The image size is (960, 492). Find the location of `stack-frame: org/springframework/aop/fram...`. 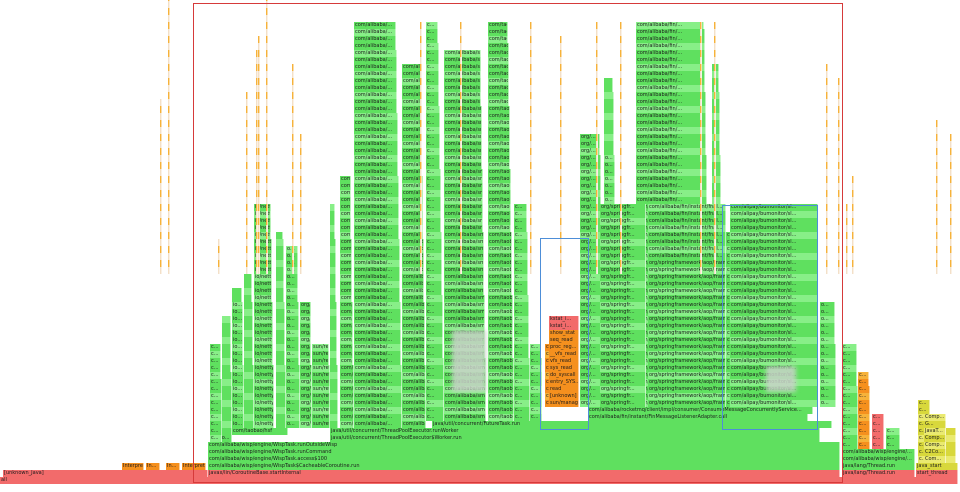

stack-frame: org/springframework/aop/fram... is located at coordinates (687, 389).